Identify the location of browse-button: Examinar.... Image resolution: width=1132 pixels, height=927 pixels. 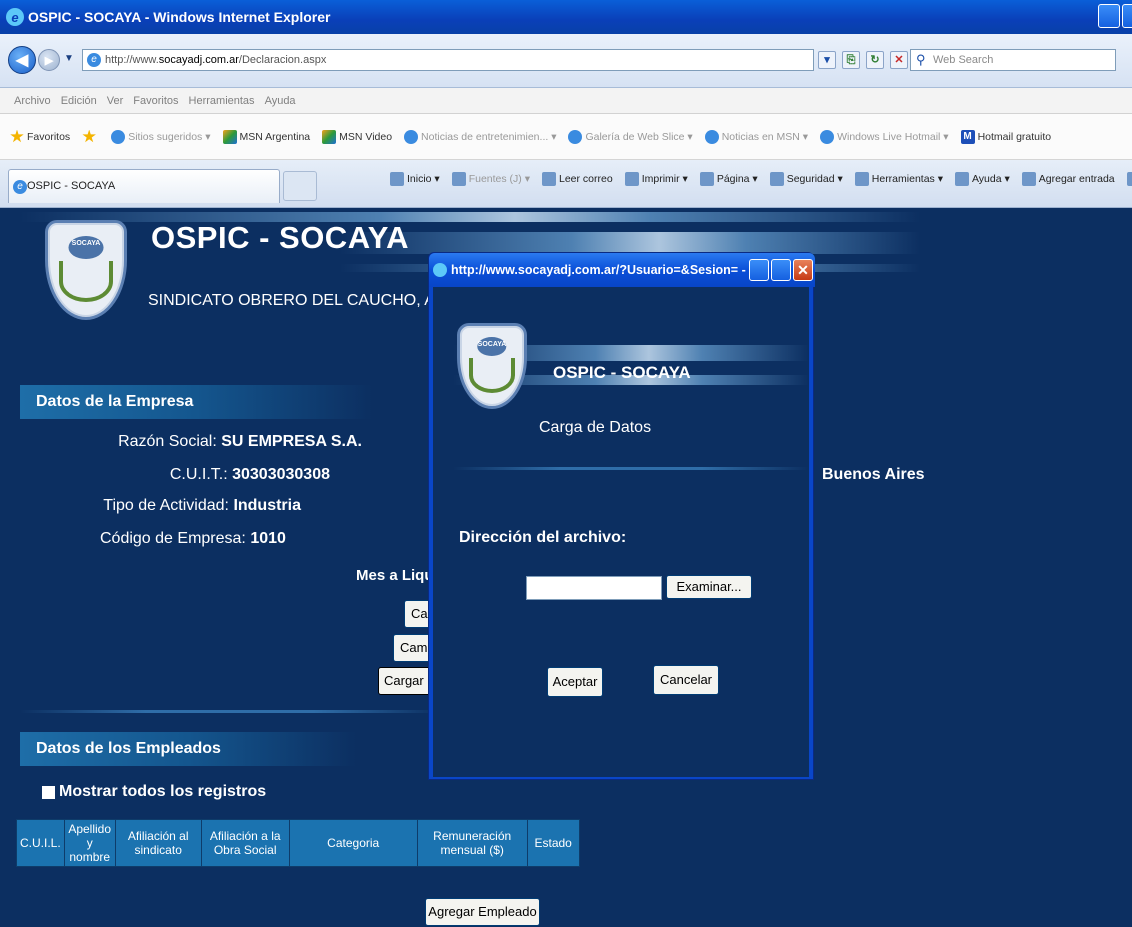
(709, 587).